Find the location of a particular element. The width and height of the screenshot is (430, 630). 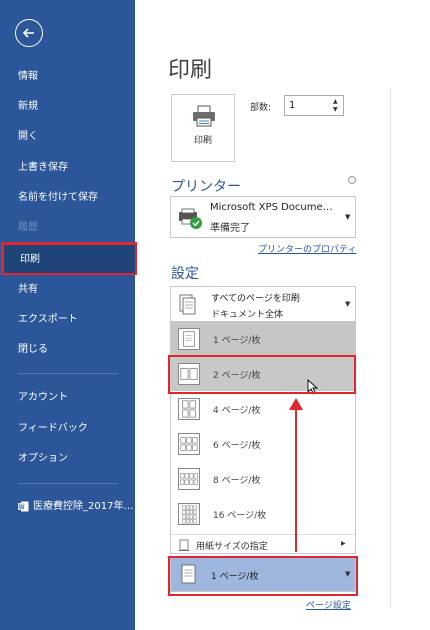

sidebar-item-save: 上書き保存 is located at coordinates (67, 168).